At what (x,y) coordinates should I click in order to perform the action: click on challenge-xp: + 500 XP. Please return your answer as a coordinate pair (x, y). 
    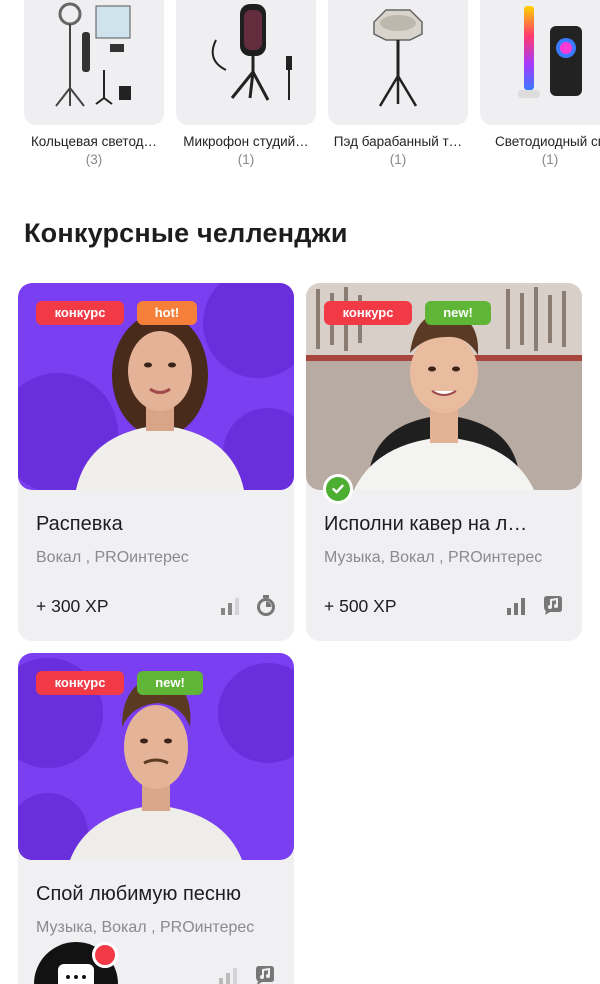
    Looking at the image, I should click on (360, 606).